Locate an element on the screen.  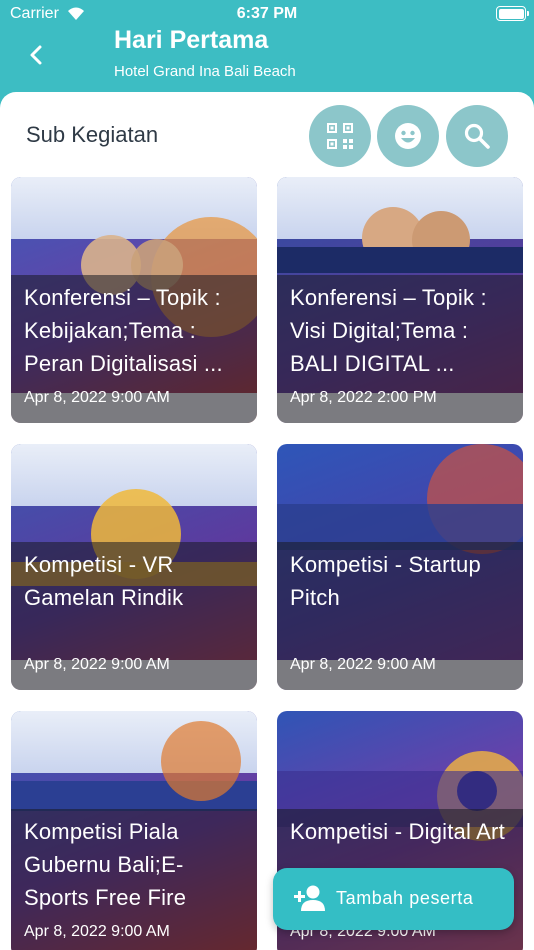
back-button is located at coordinates (37, 55).